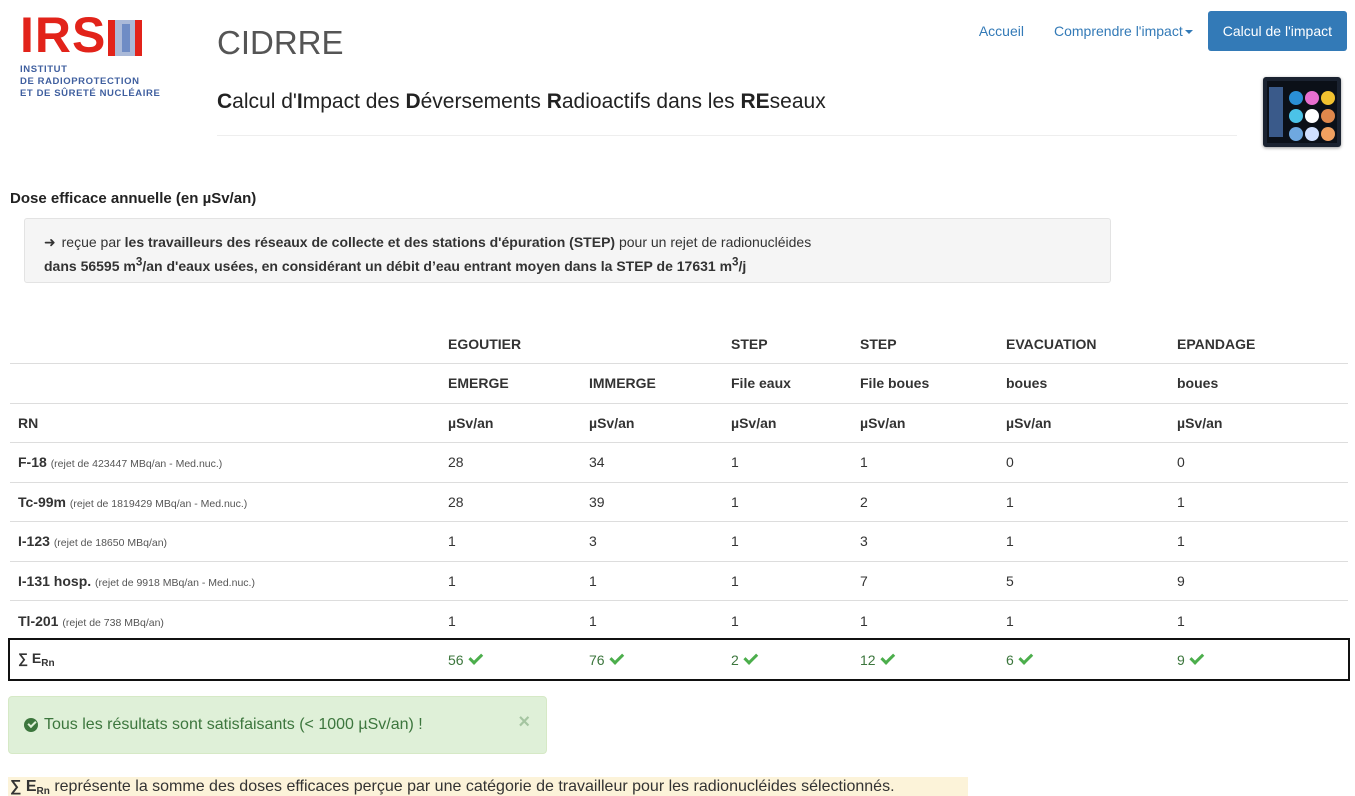  I want to click on release-note: (rejet de 18650 MBq/an), so click(110, 543).